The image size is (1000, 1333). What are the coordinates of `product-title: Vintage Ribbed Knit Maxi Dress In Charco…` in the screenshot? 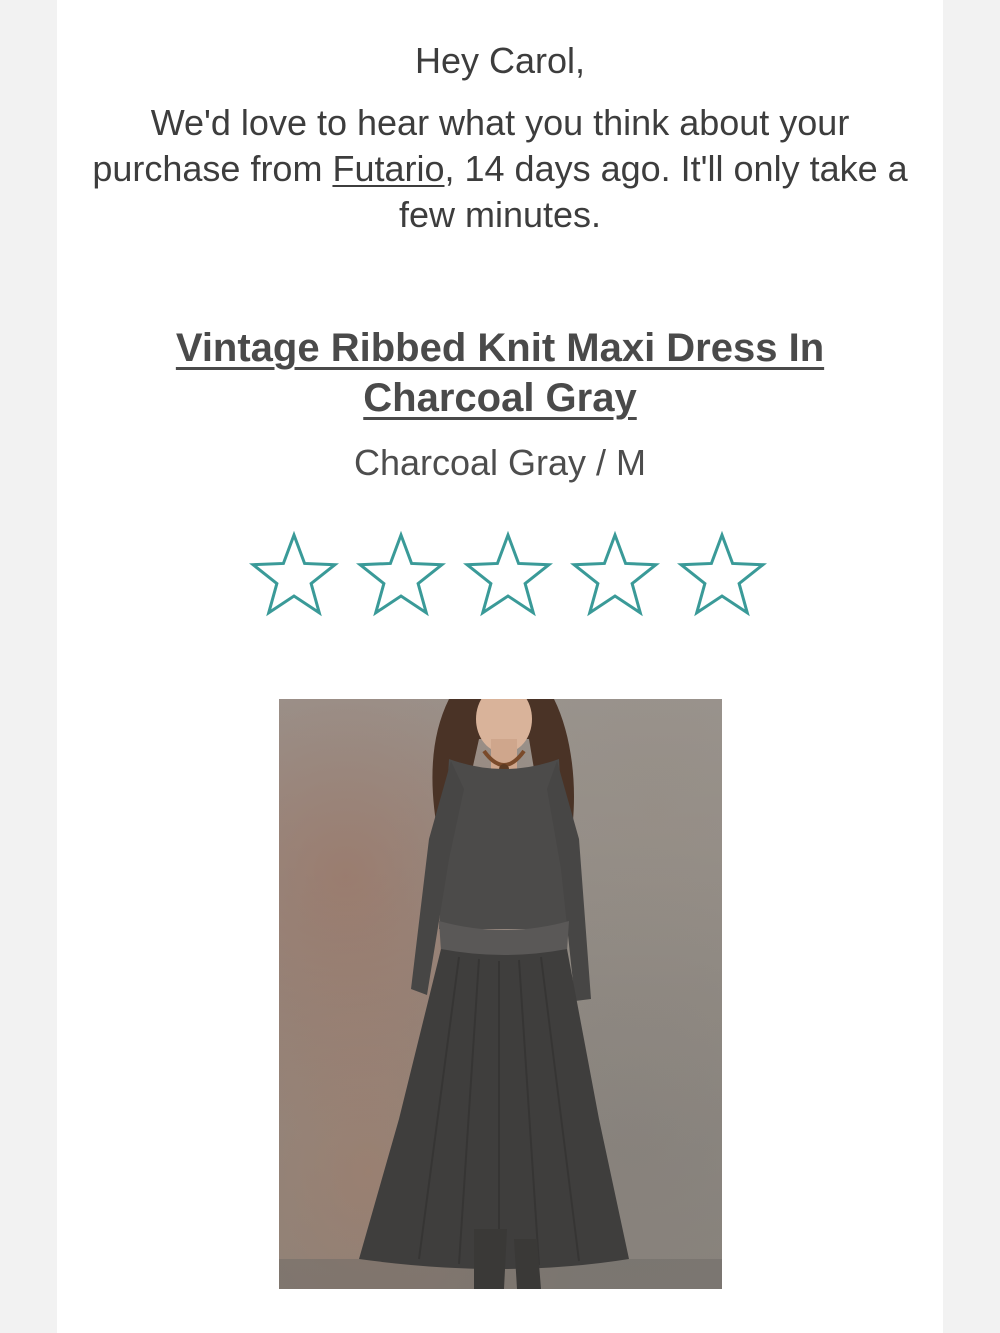 It's located at (500, 373).